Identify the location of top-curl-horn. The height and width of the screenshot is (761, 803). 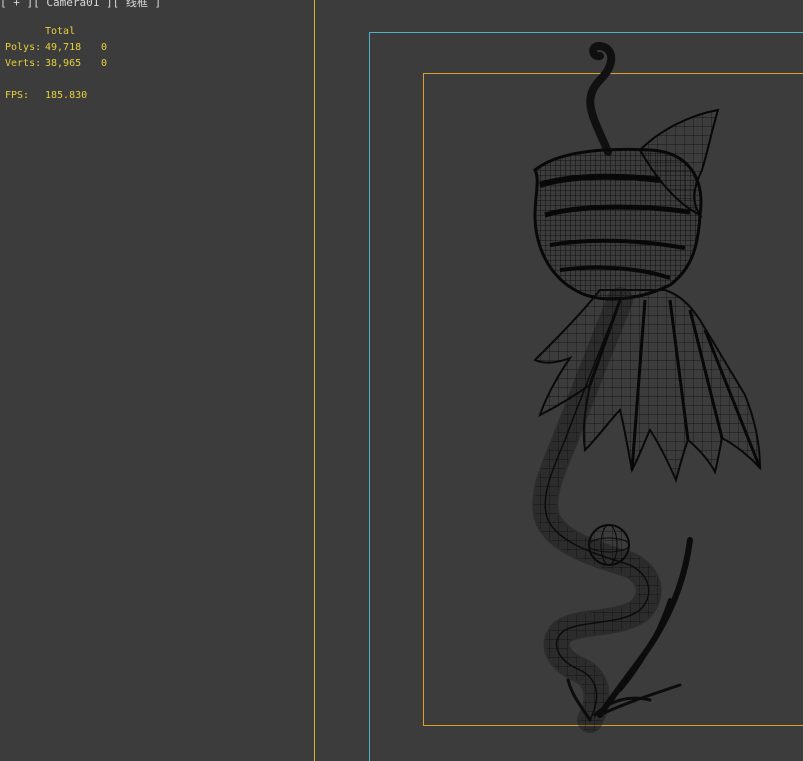
(601, 99).